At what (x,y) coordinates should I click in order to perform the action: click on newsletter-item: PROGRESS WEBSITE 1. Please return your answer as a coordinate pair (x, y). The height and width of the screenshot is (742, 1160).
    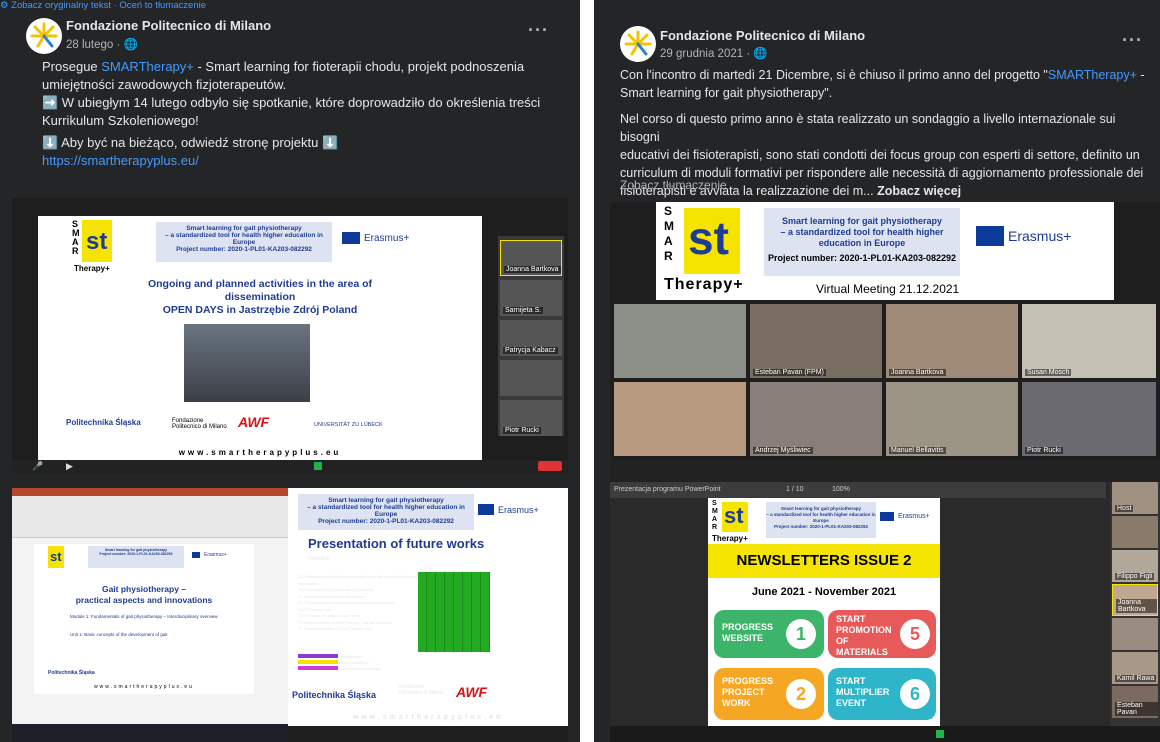
    Looking at the image, I should click on (769, 634).